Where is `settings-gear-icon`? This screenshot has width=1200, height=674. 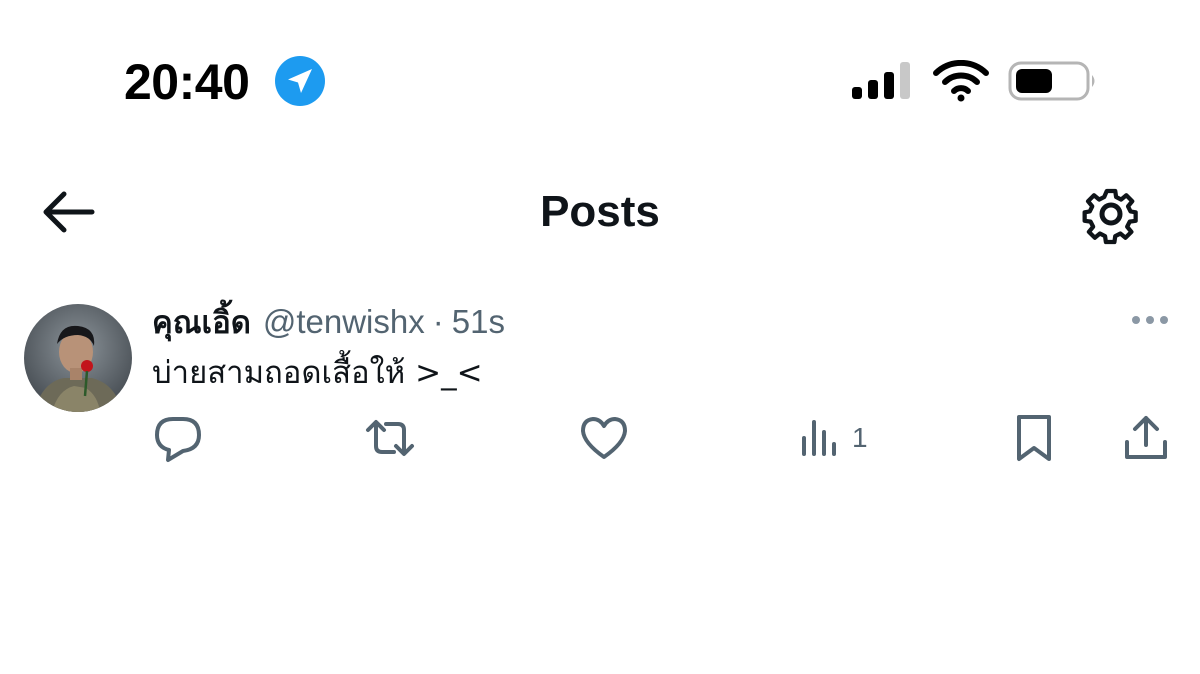
settings-gear-icon is located at coordinates (1111, 214).